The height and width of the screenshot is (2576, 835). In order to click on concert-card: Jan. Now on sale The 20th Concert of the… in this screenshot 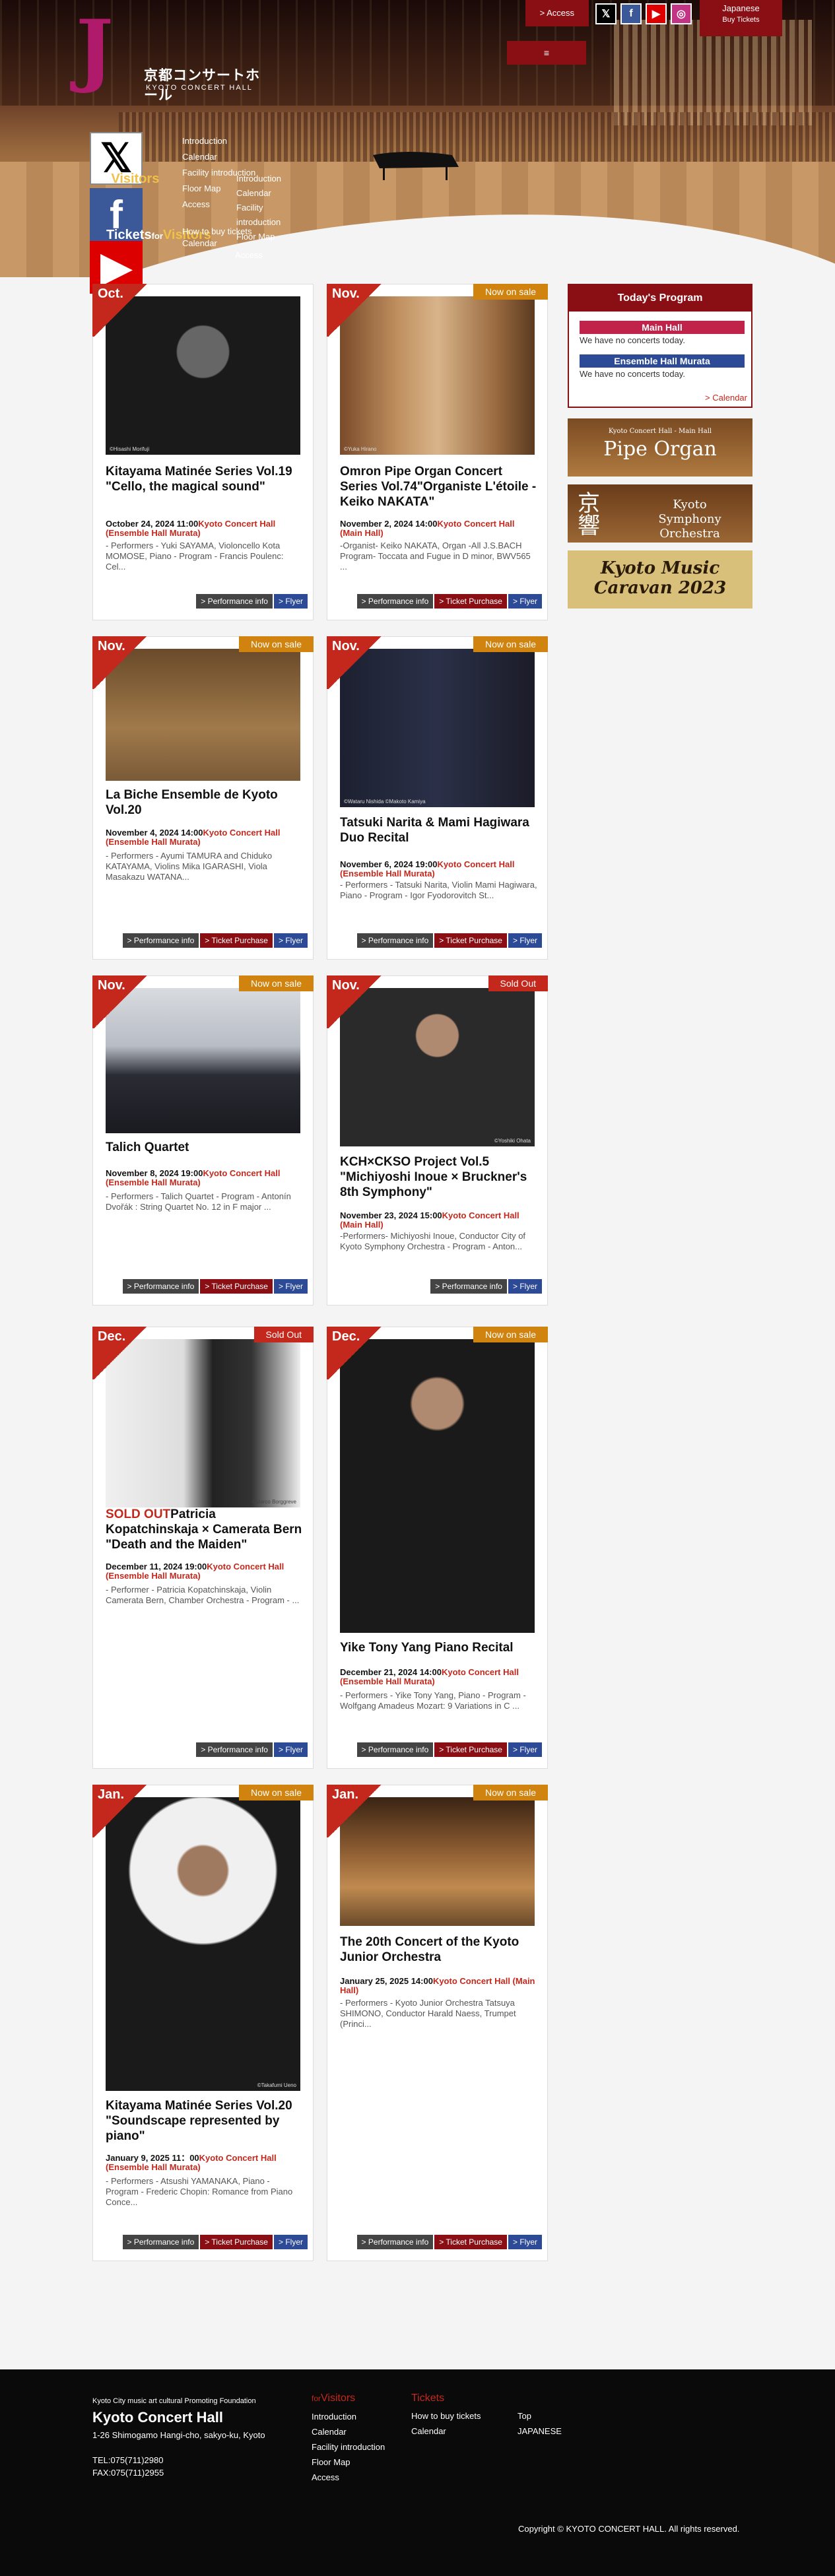, I will do `click(437, 2023)`.